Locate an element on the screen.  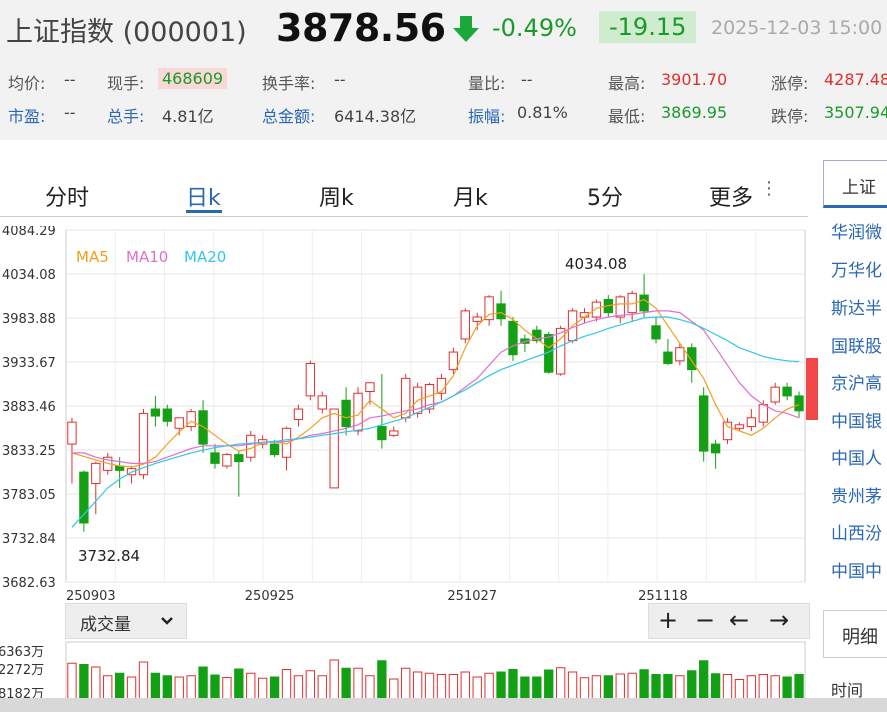
chart-toolbar: + − ← → is located at coordinates (729, 621).